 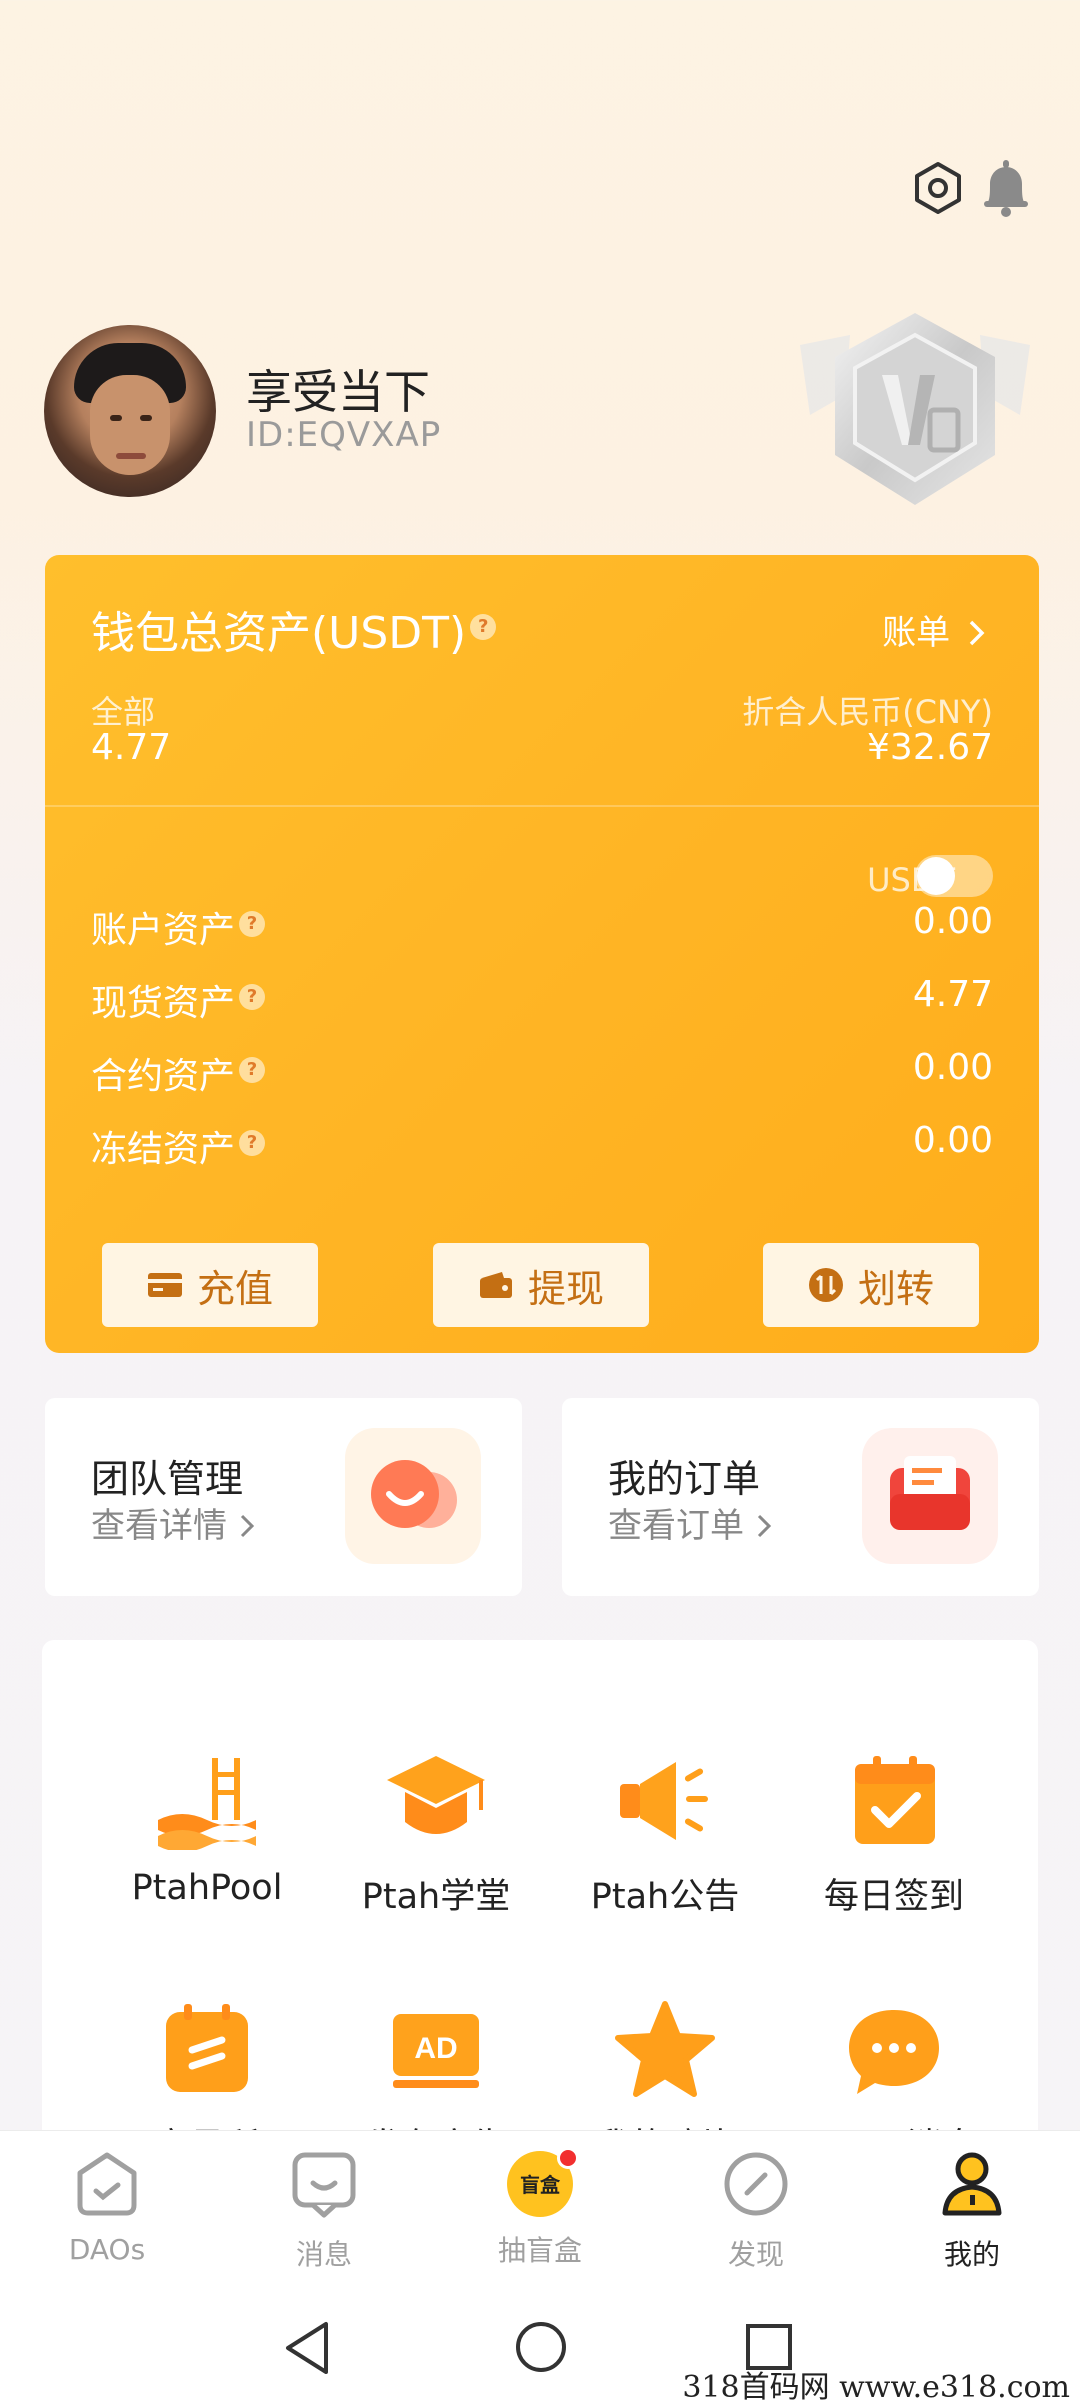 I want to click on team-card-subtitle-text: 查看详情, so click(x=159, y=1526).